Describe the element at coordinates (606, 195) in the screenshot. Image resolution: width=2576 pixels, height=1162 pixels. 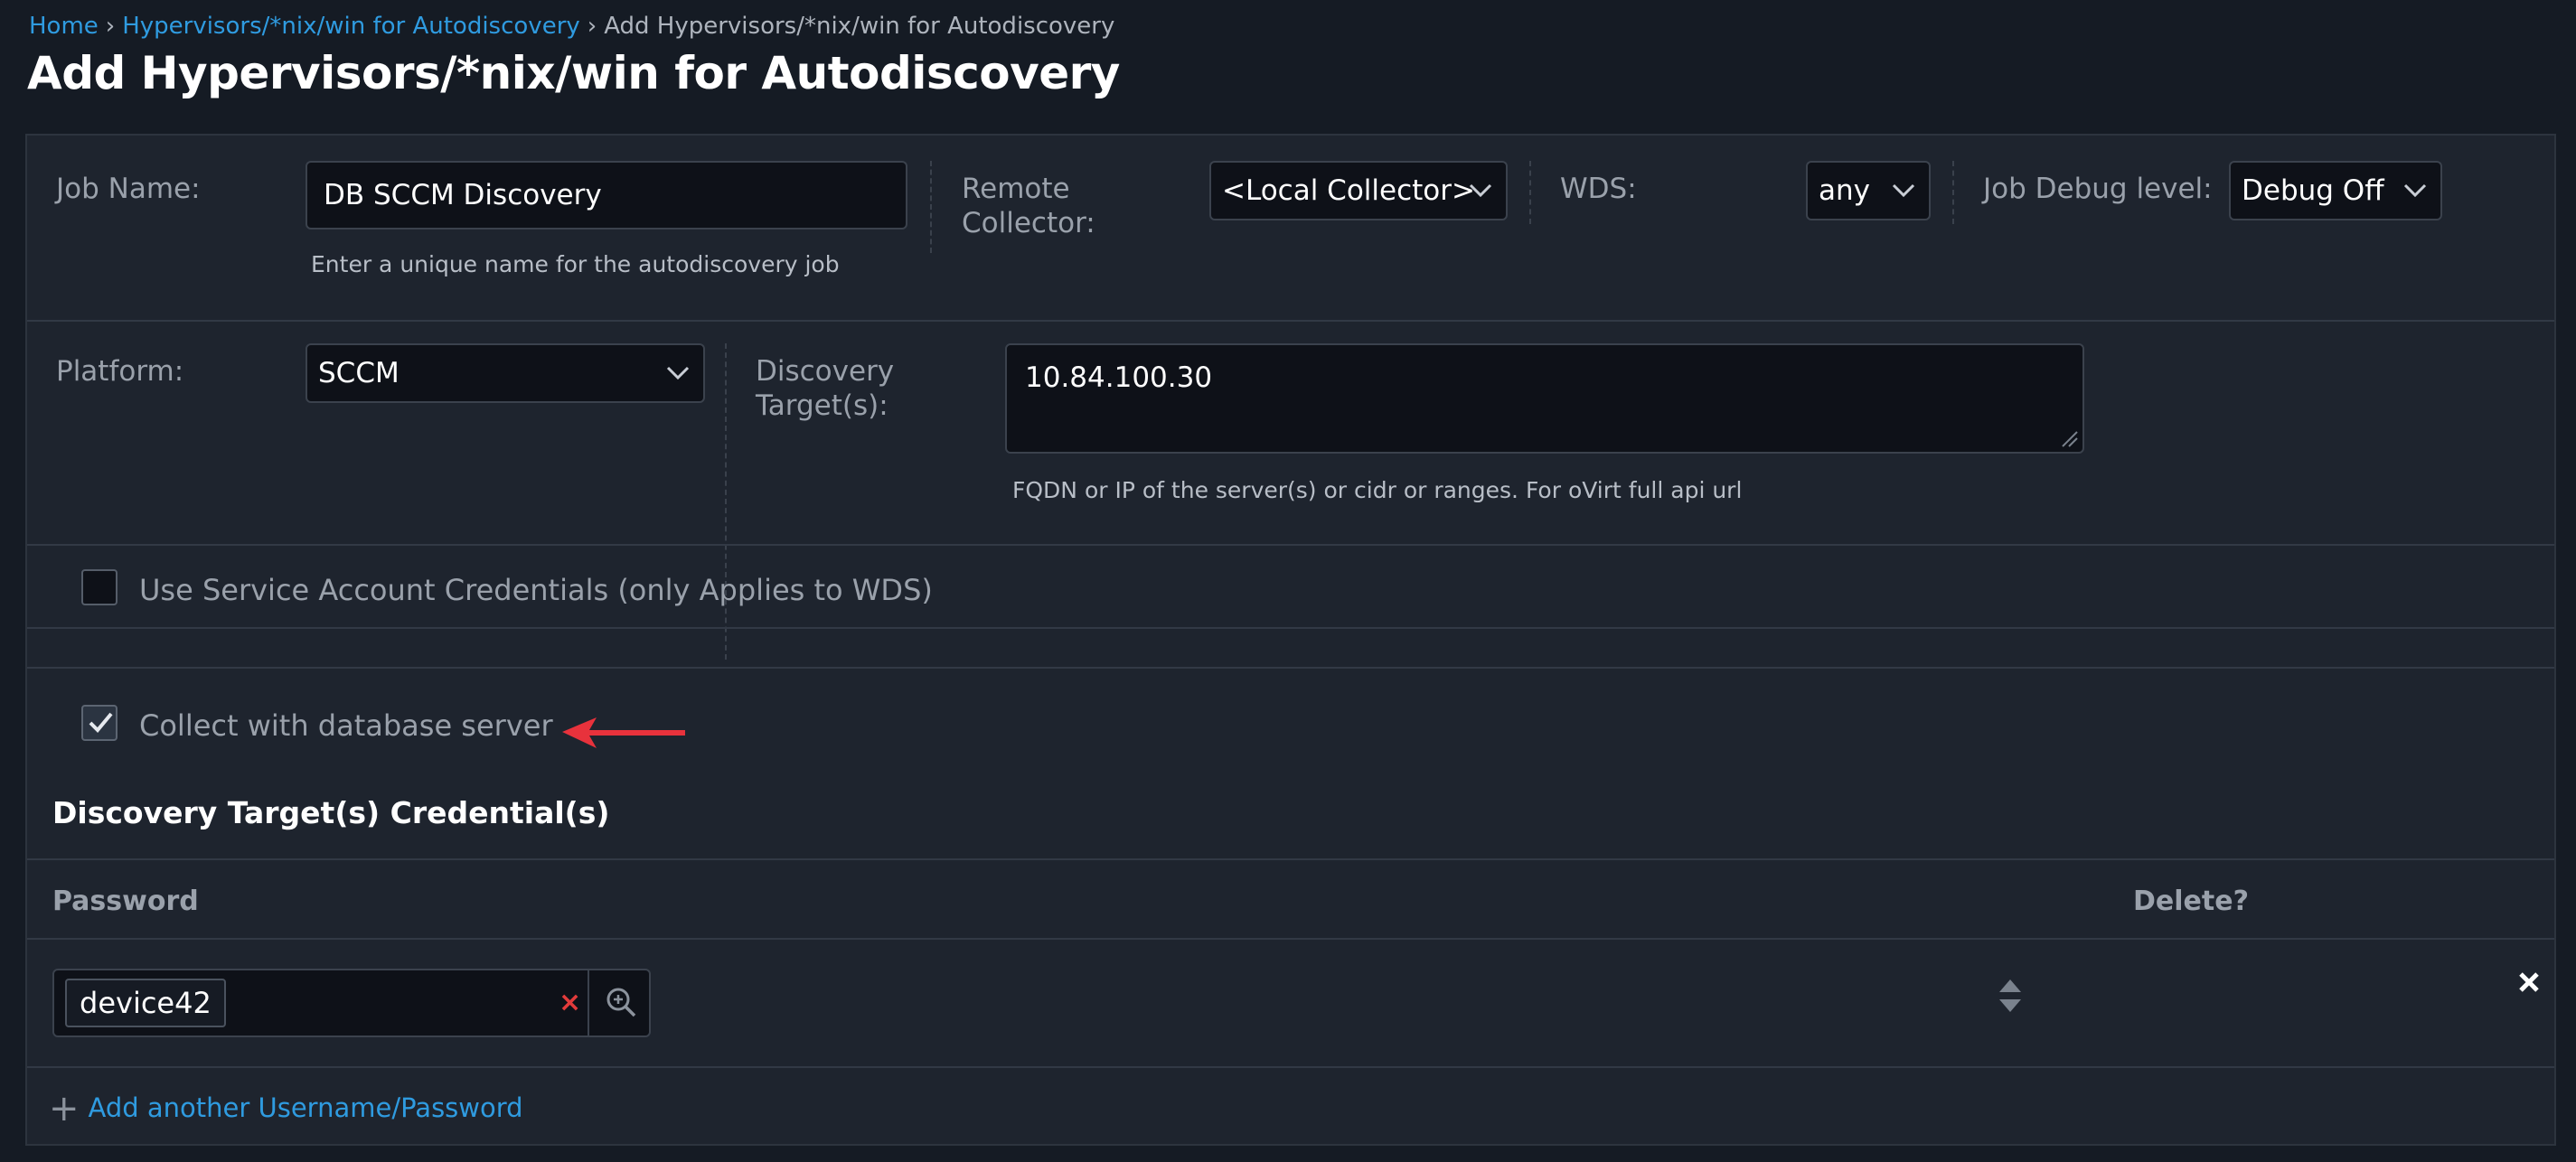
I see `job-name-input: DB SCCM Discovery` at that location.